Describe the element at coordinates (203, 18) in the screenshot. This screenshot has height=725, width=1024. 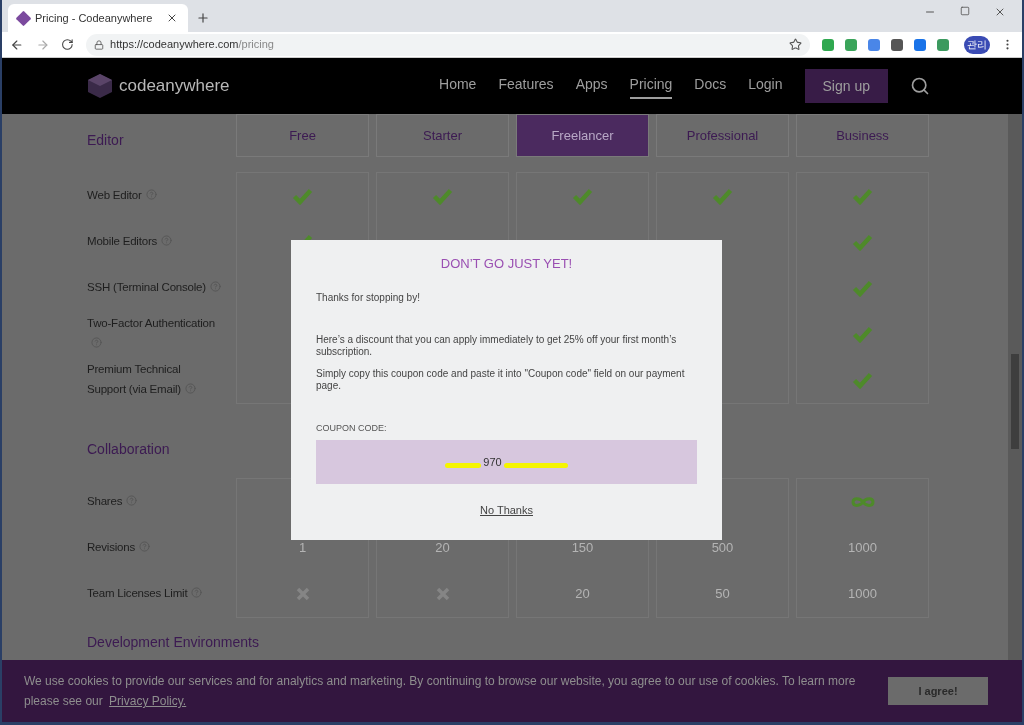
I see `new-tab-icon` at that location.